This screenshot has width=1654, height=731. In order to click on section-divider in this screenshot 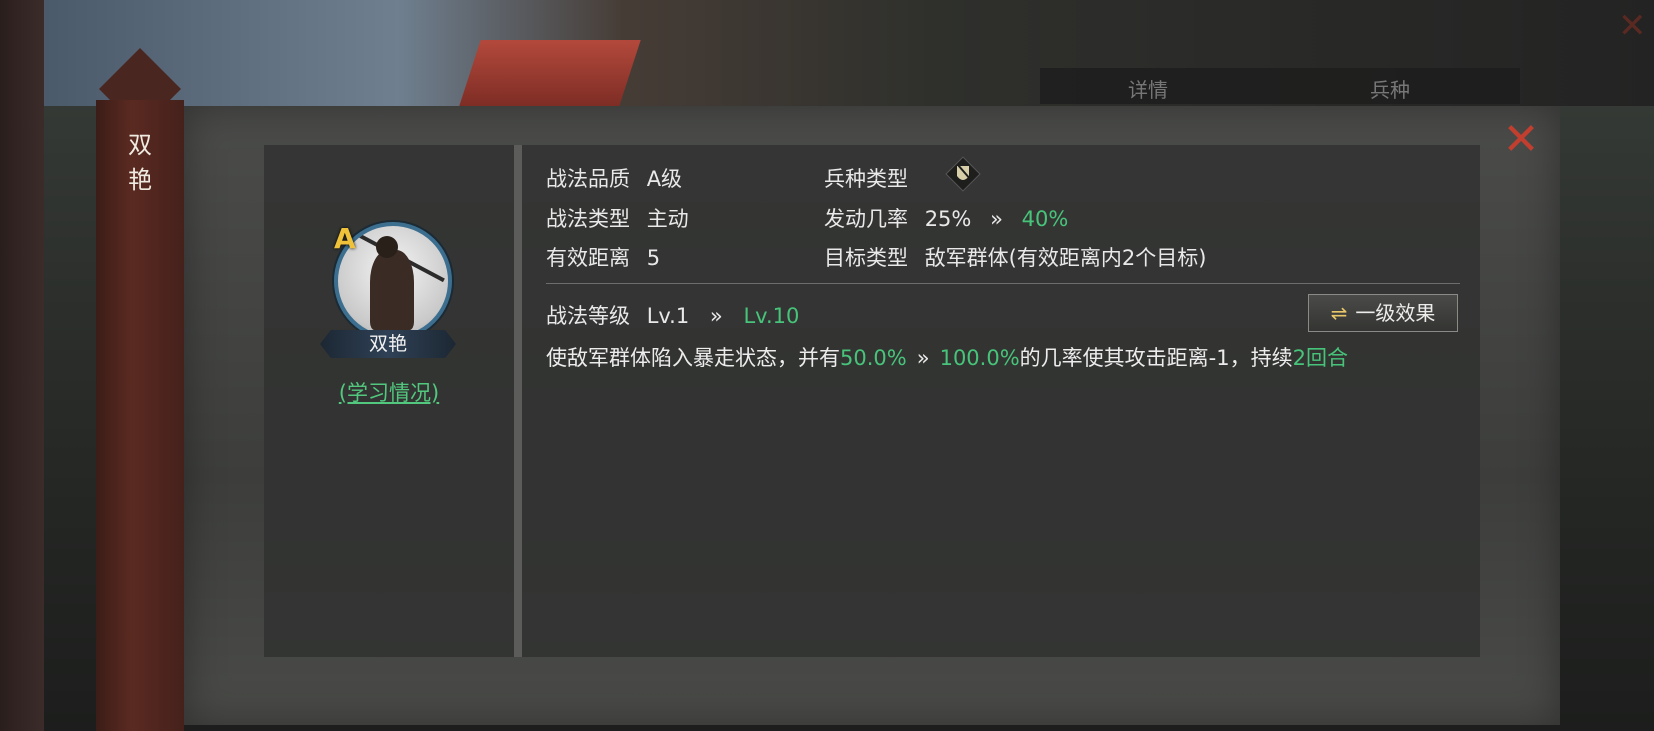, I will do `click(1003, 283)`.